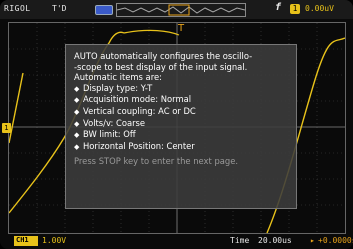  I want to click on trigger-level-readout: 0.00uV, so click(319, 8).